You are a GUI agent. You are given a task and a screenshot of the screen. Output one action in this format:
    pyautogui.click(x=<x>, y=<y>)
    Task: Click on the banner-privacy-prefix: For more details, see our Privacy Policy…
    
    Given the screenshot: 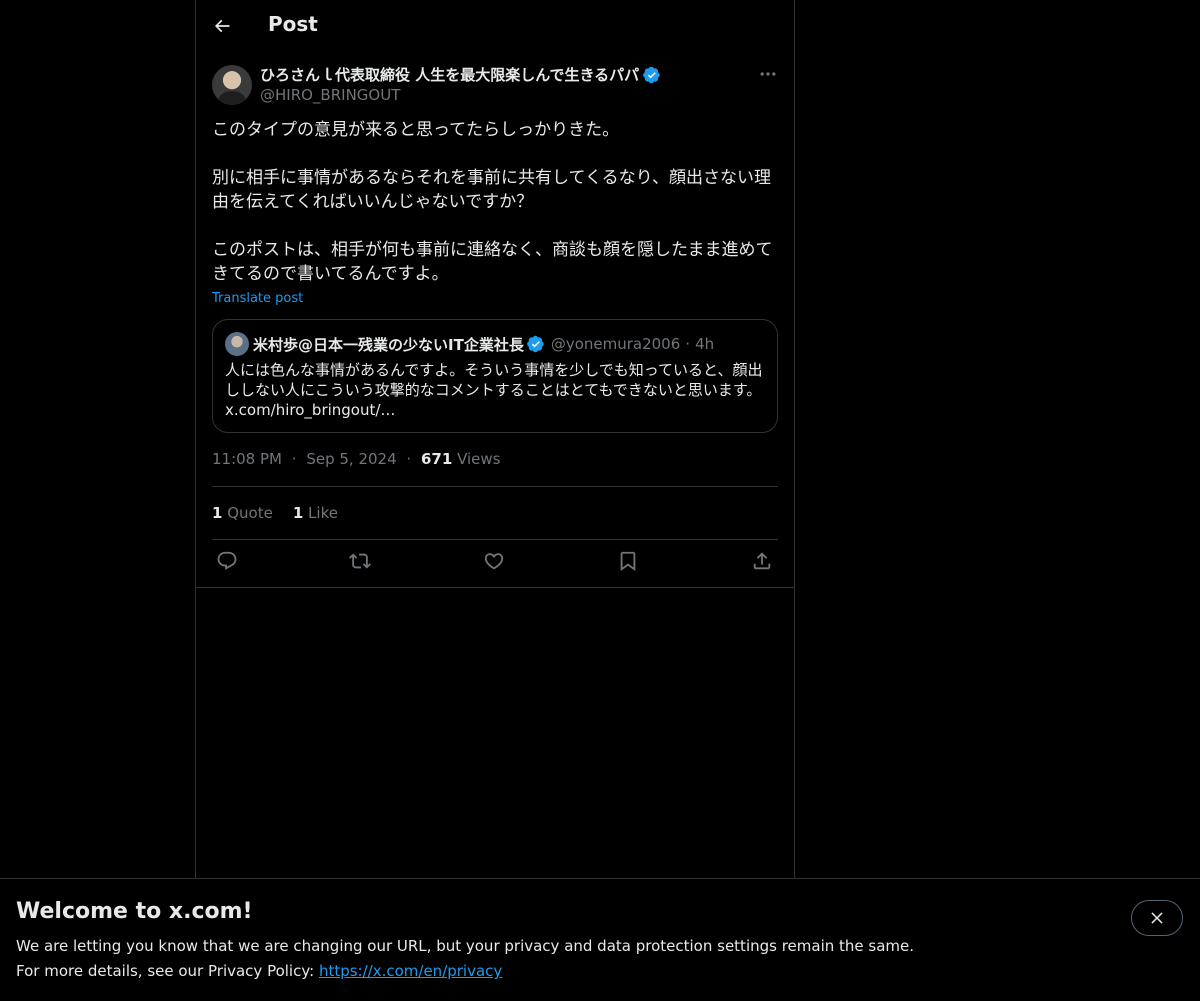 What is the action you would take?
    pyautogui.click(x=167, y=971)
    